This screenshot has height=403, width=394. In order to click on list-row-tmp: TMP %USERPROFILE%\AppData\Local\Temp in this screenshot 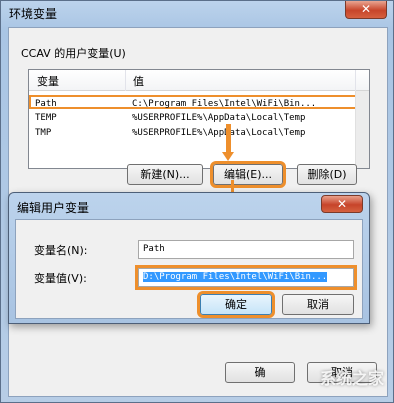, I will do `click(199, 133)`.